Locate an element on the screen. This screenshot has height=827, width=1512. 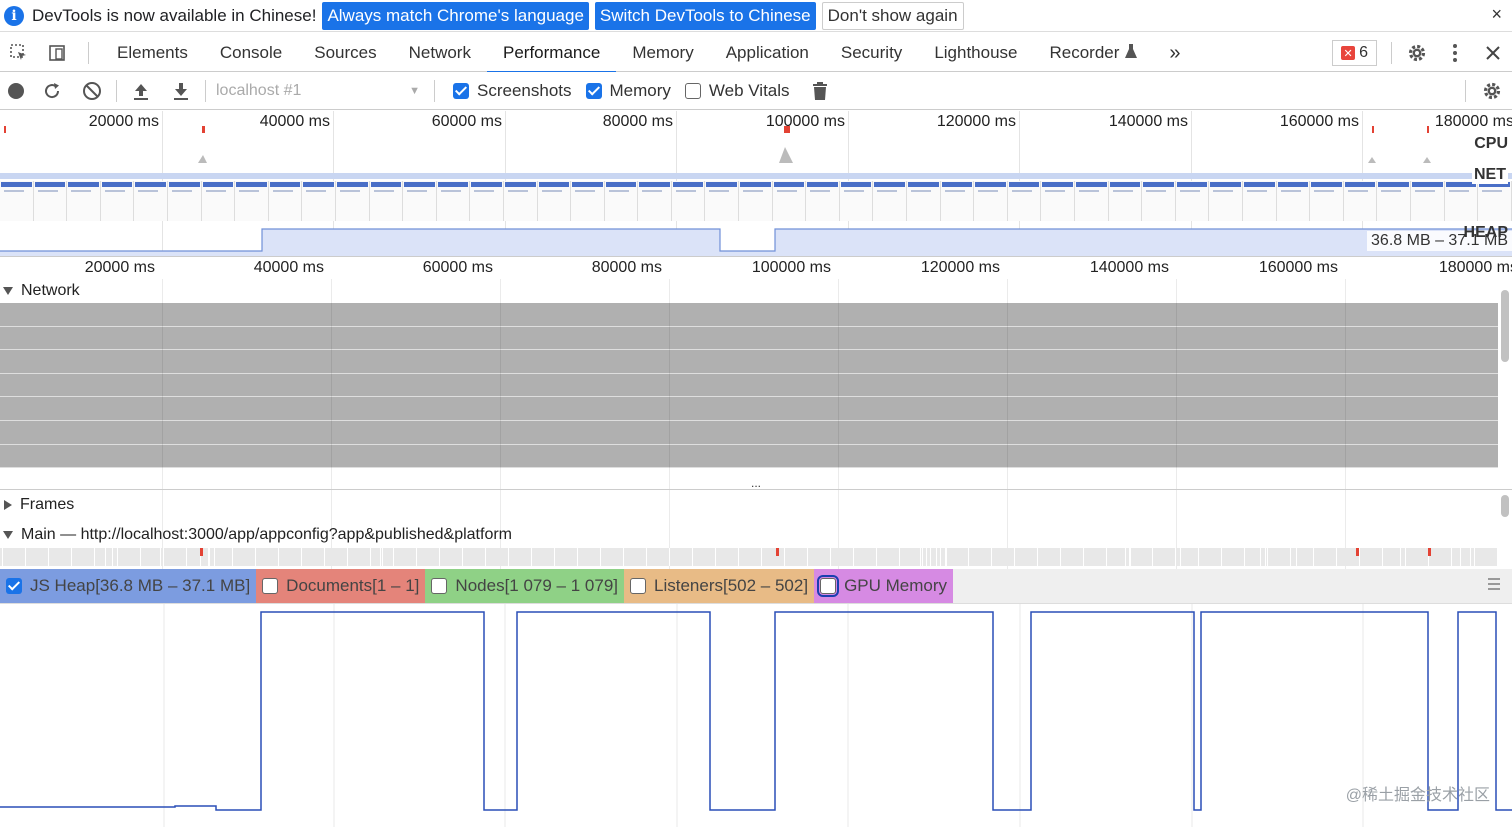
screenshot-filmstrip is located at coordinates (756, 202).